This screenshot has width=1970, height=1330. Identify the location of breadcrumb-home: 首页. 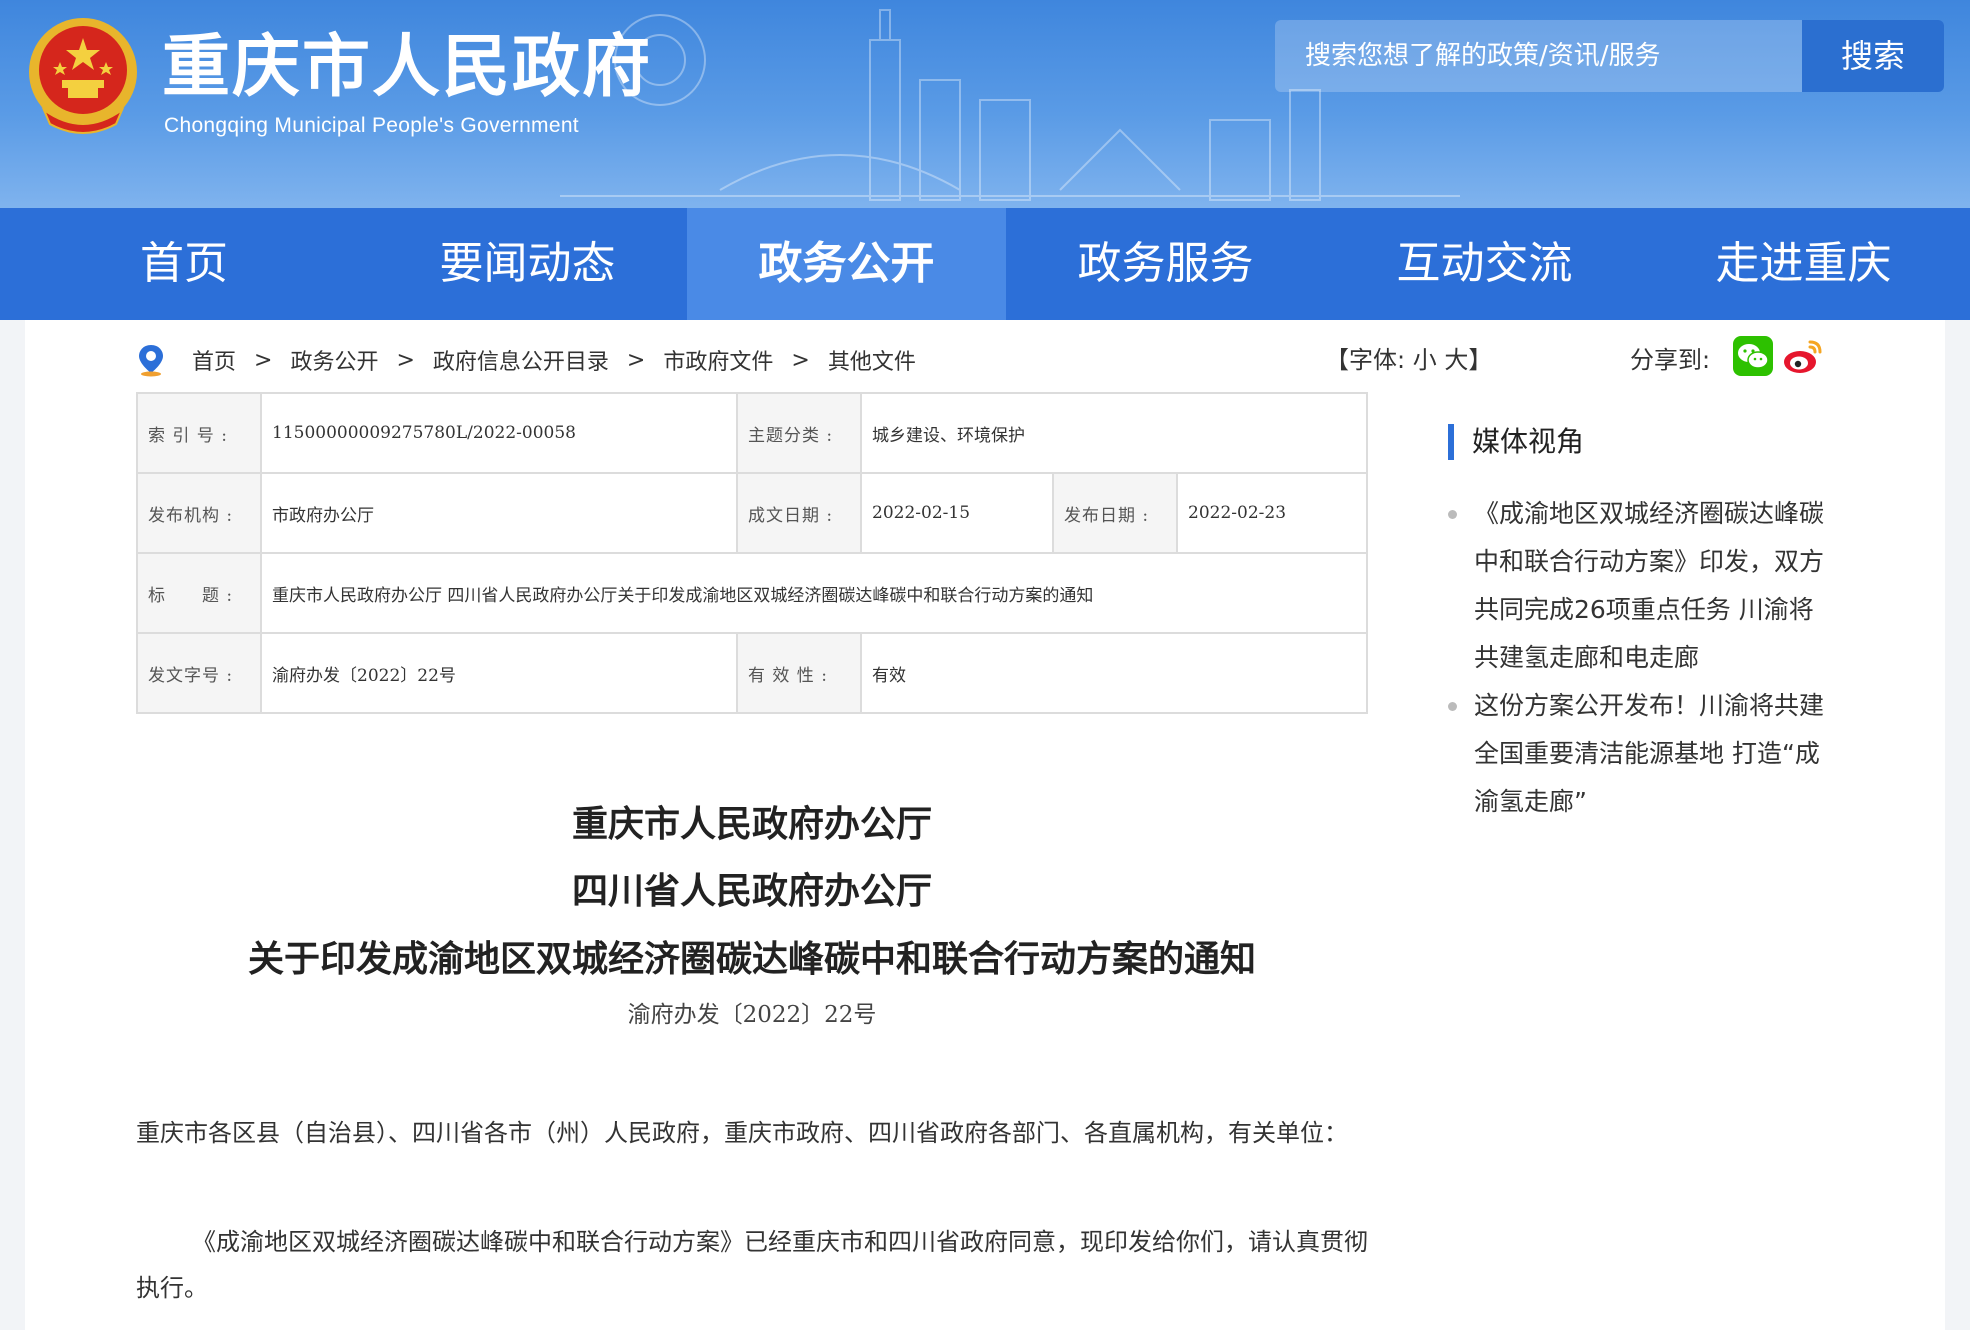
(214, 360).